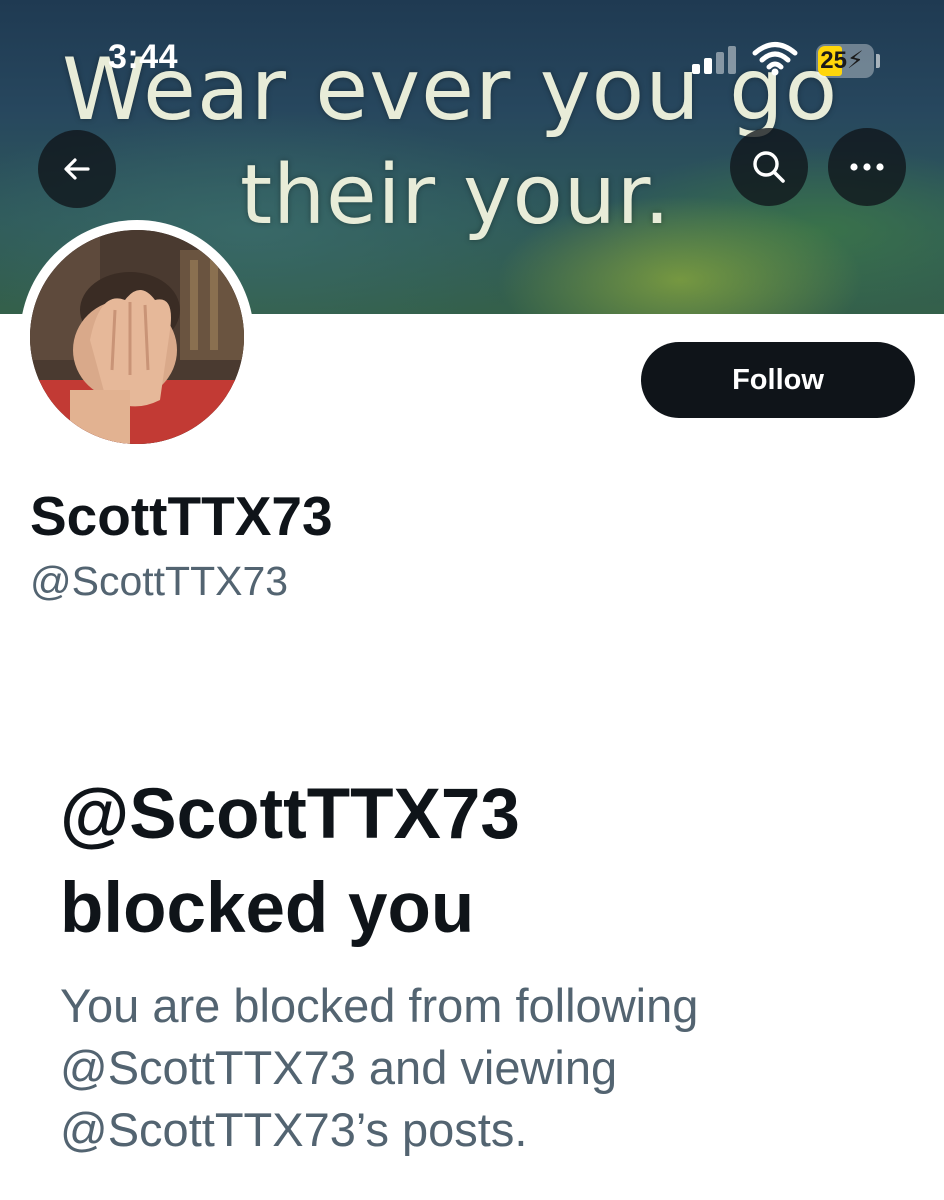 Image resolution: width=944 pixels, height=1200 pixels. Describe the element at coordinates (778, 380) in the screenshot. I see `follow-button: Follow` at that location.